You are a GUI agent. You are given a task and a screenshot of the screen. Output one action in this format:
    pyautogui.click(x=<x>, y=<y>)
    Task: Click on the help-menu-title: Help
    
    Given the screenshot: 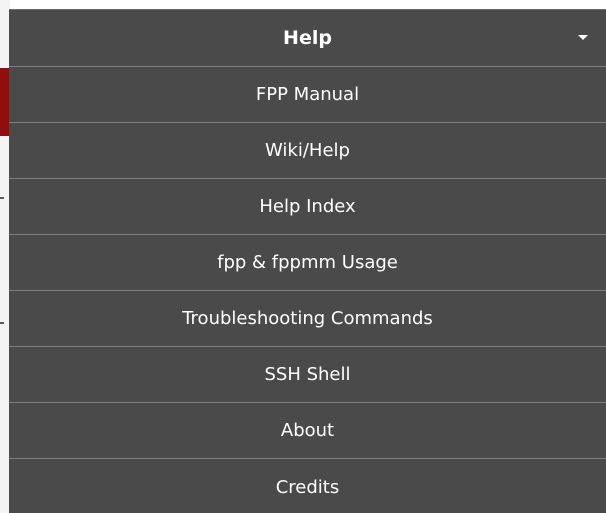 What is the action you would take?
    pyautogui.click(x=307, y=38)
    